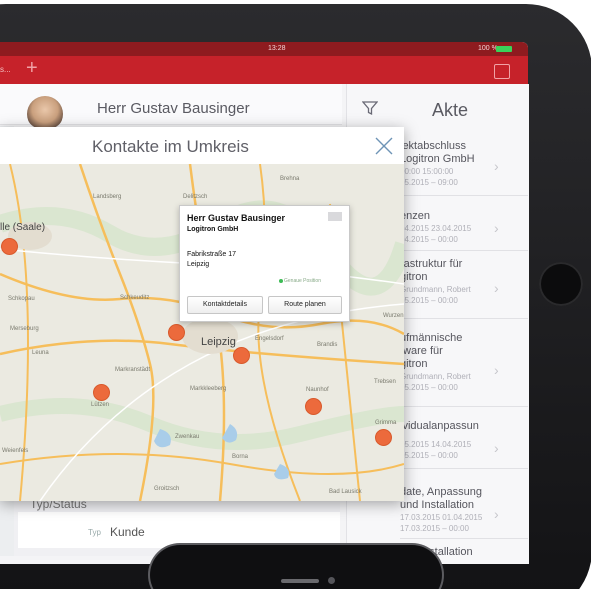 This screenshot has height=589, width=591. Describe the element at coordinates (208, 389) in the screenshot. I see `map-label: Markkleeberg` at that location.